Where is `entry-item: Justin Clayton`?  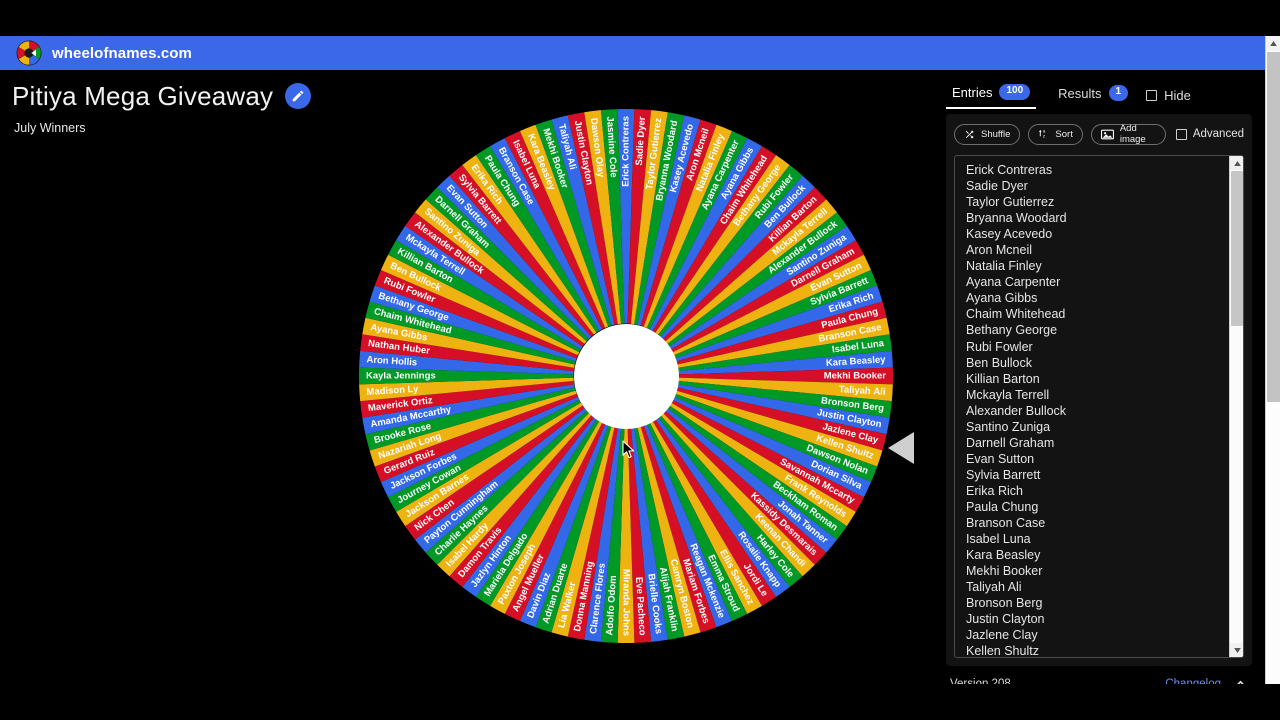 entry-item: Justin Clayton is located at coordinates (1097, 619).